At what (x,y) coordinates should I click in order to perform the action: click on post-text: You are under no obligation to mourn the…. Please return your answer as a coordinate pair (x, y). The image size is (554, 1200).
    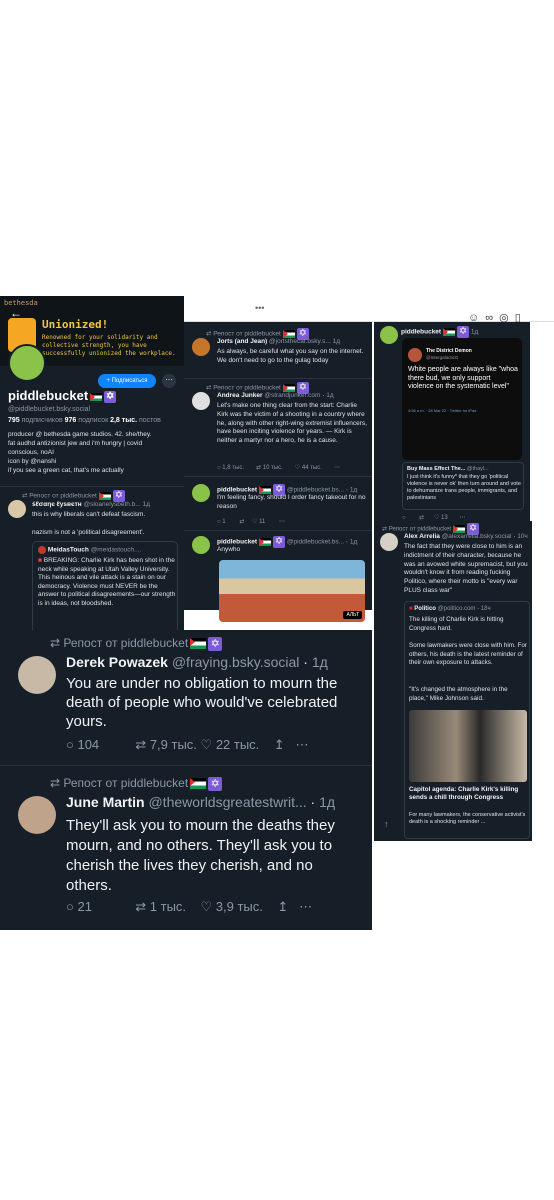
    Looking at the image, I should click on (202, 702).